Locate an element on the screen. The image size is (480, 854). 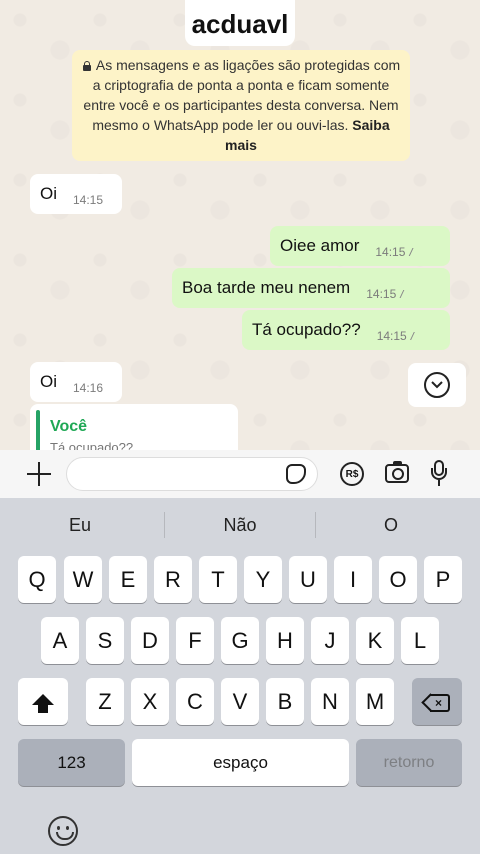
microphone-icon is located at coordinates (439, 474).